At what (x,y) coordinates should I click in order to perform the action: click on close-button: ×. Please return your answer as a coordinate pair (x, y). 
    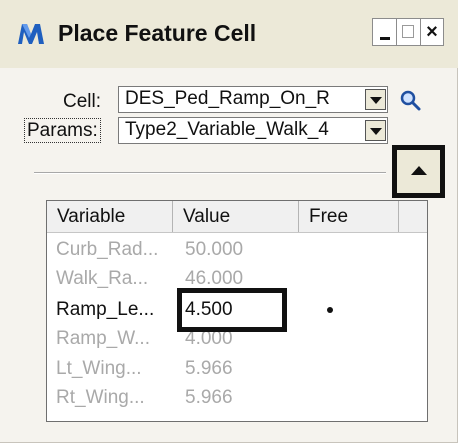
    Looking at the image, I should click on (432, 32).